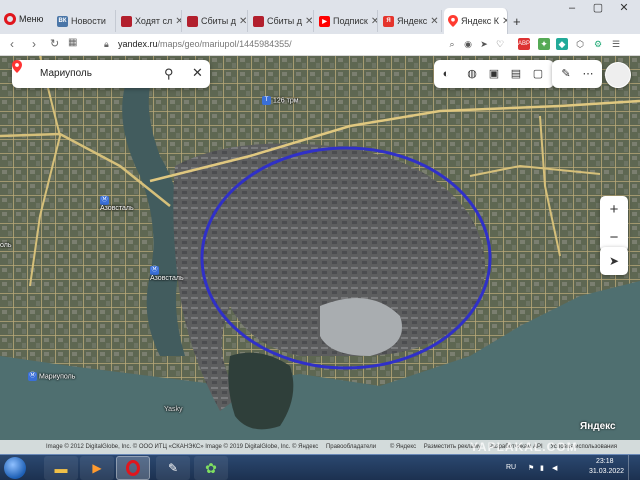 This screenshot has height=481, width=640. I want to click on tab-vk-news: ВК Новости, so click(85, 21).